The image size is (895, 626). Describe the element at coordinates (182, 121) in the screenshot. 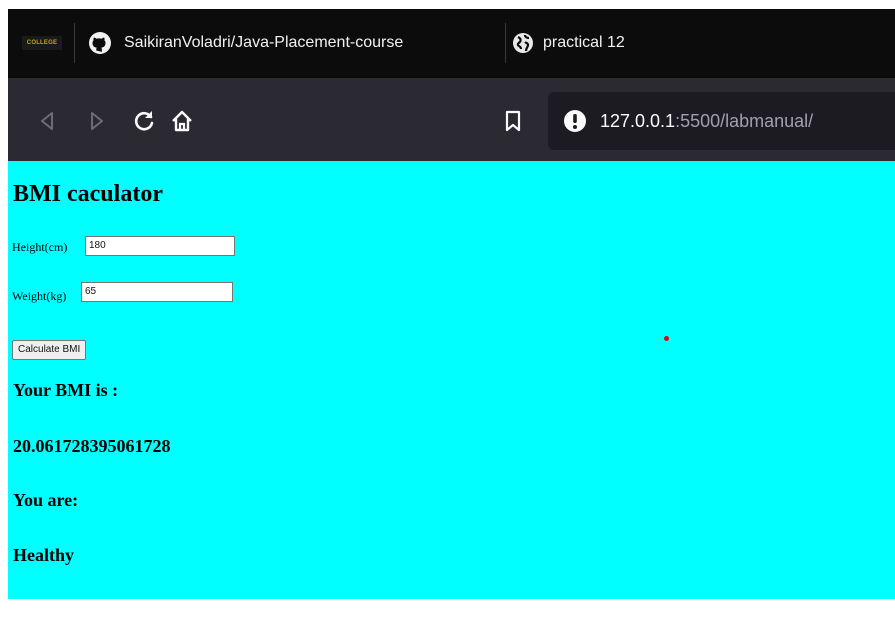

I see `home-icon` at that location.